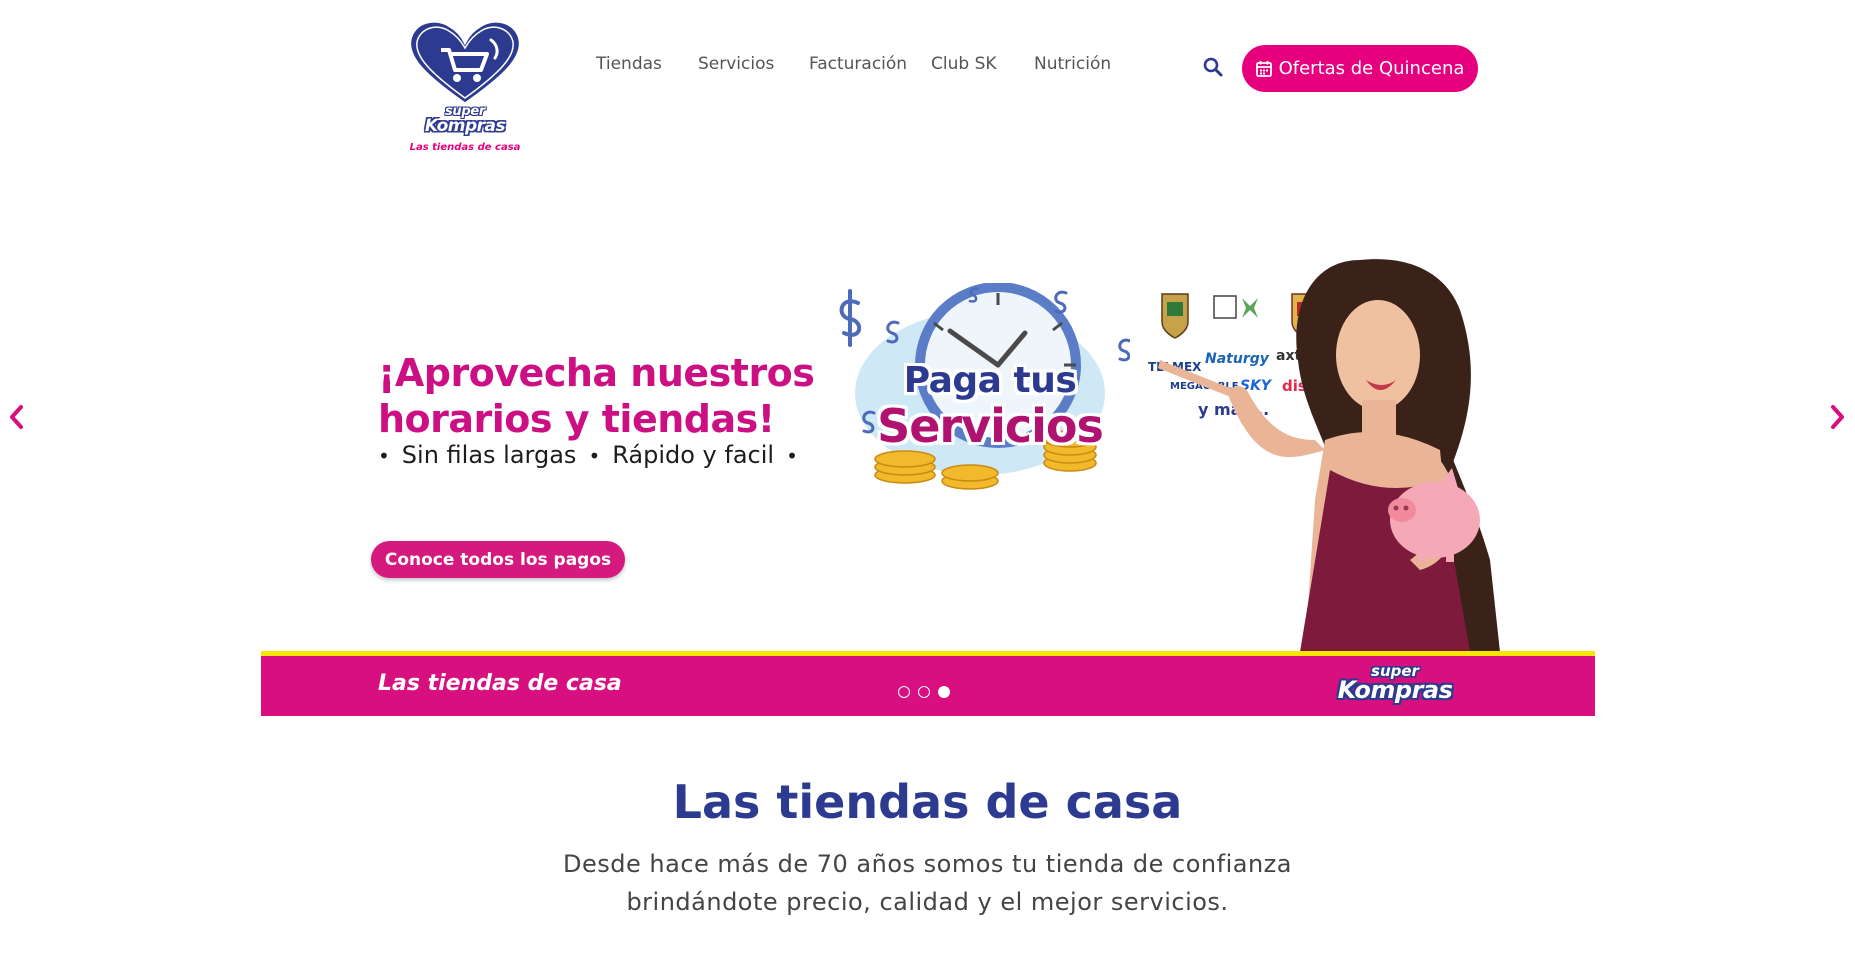 This screenshot has height=968, width=1855. I want to click on ofertas-quincena-button: Ofertas de Quincena, so click(1360, 68).